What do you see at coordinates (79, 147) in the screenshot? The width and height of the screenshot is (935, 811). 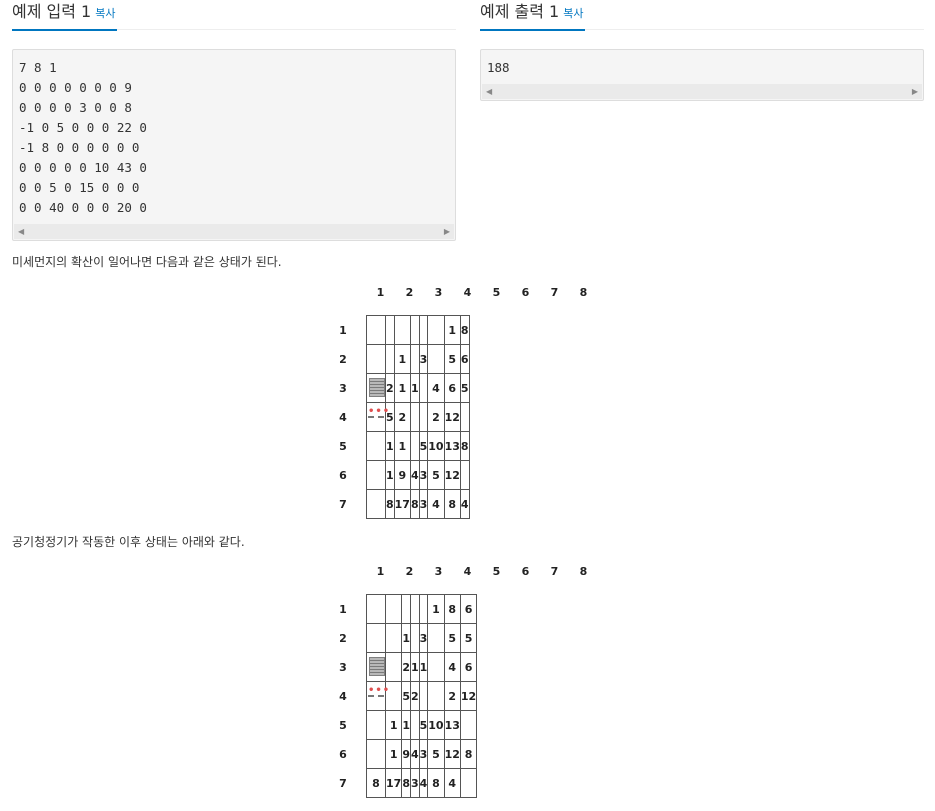 I see `sample-line: -1 8 0 0 0 0 0 0` at bounding box center [79, 147].